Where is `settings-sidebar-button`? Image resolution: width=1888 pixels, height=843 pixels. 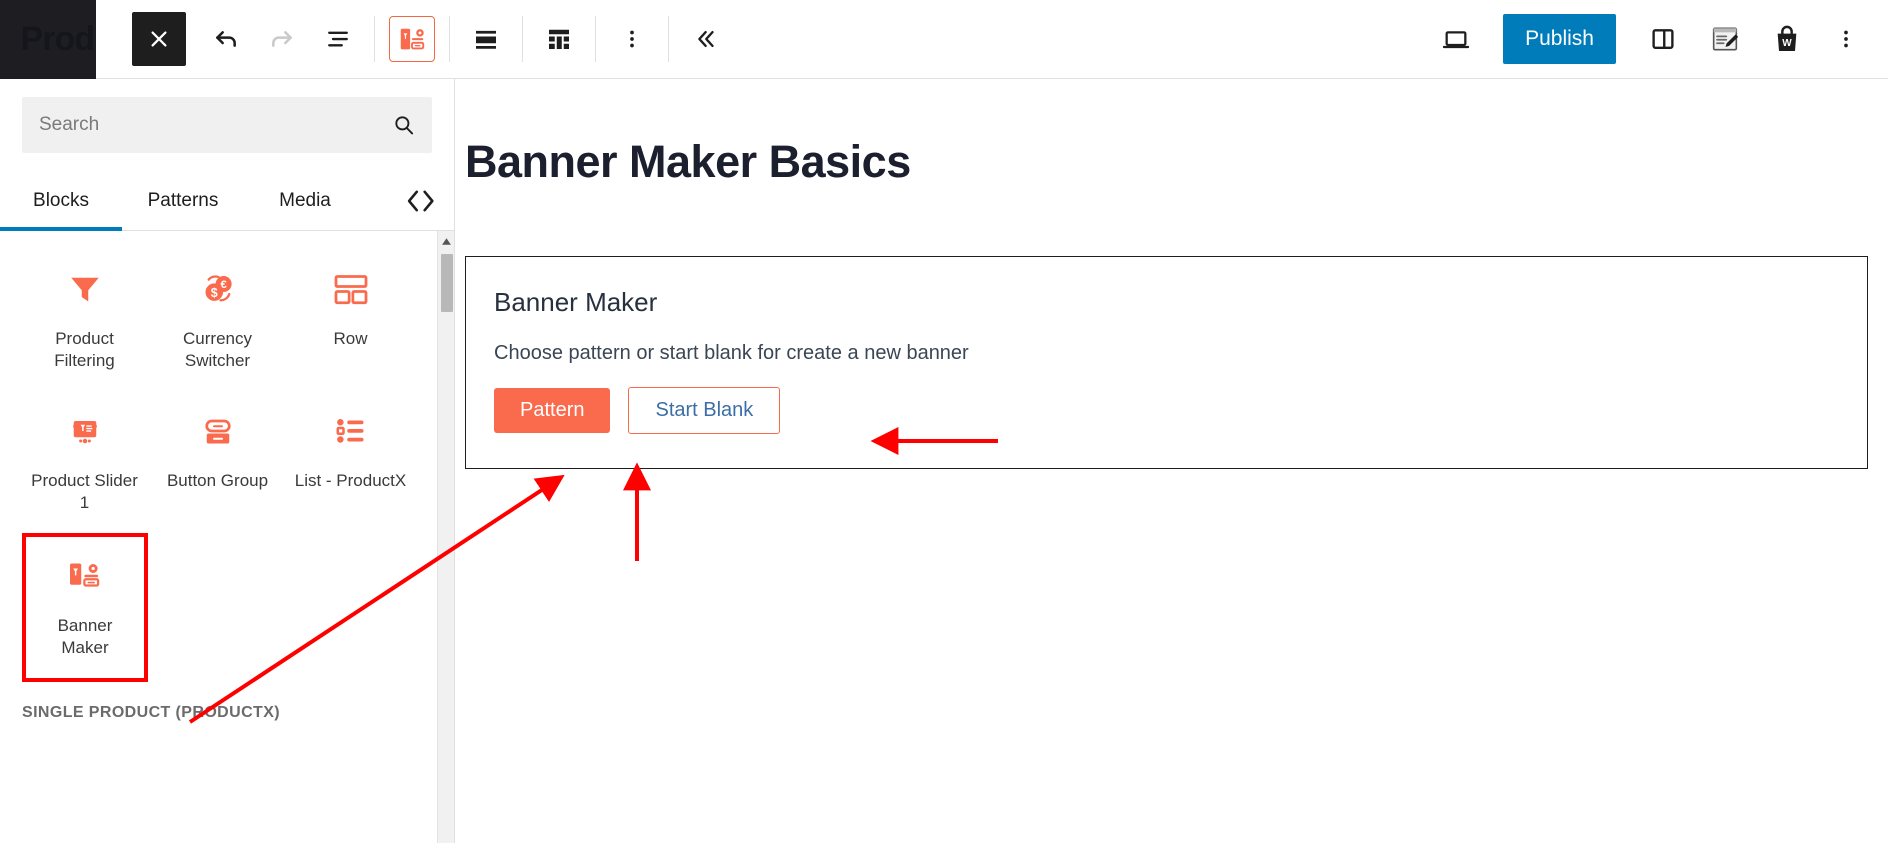 settings-sidebar-button is located at coordinates (1663, 39).